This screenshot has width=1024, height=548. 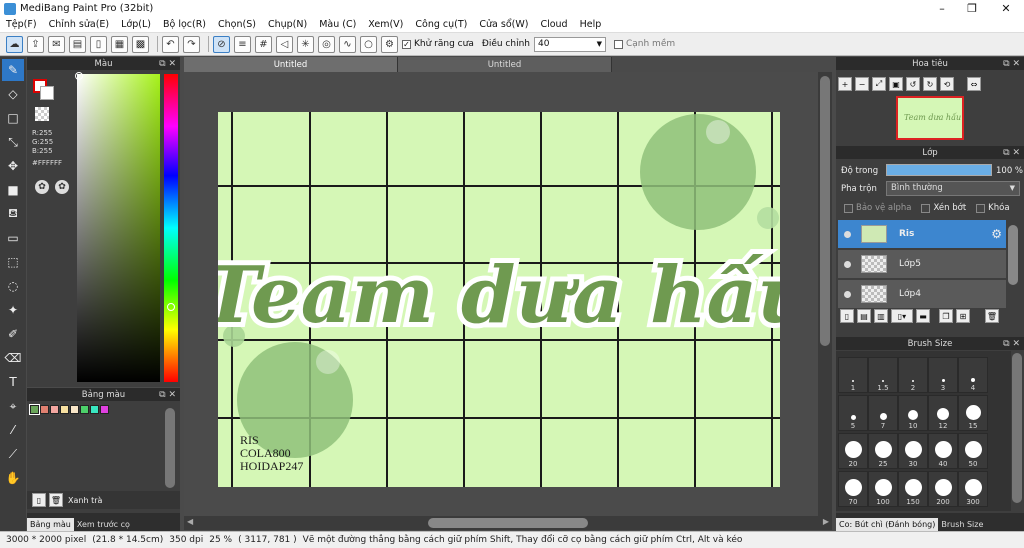 What do you see at coordinates (14, 44) in the screenshot?
I see `cloud-icon: ☁` at bounding box center [14, 44].